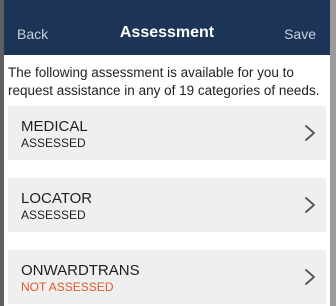 The image size is (336, 306). I want to click on save-button: Save, so click(300, 34).